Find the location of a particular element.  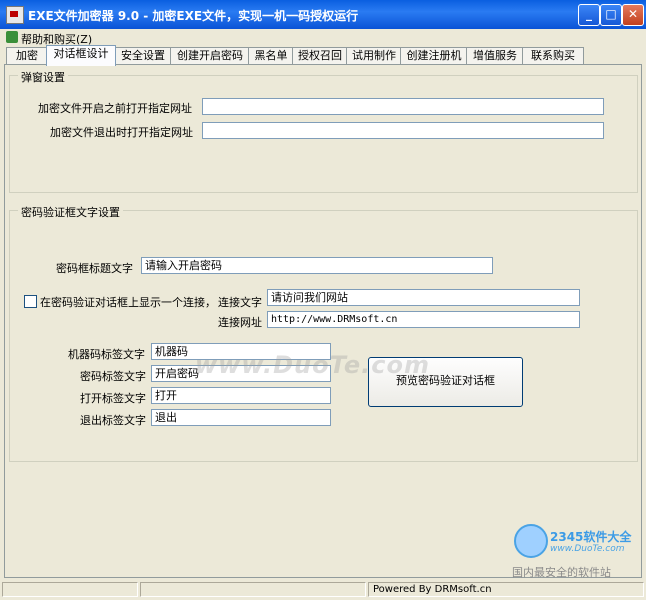

exit-url-field is located at coordinates (403, 130).